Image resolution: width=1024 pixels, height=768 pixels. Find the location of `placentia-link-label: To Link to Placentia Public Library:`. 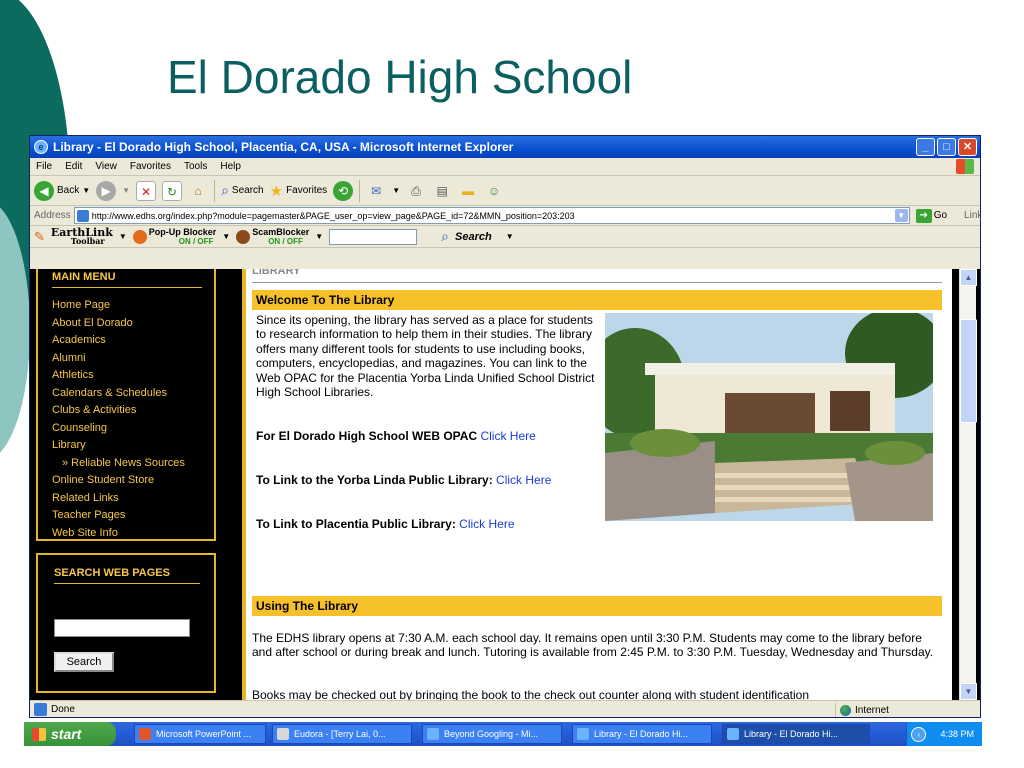

placentia-link-label: To Link to Placentia Public Library: is located at coordinates (356, 524).